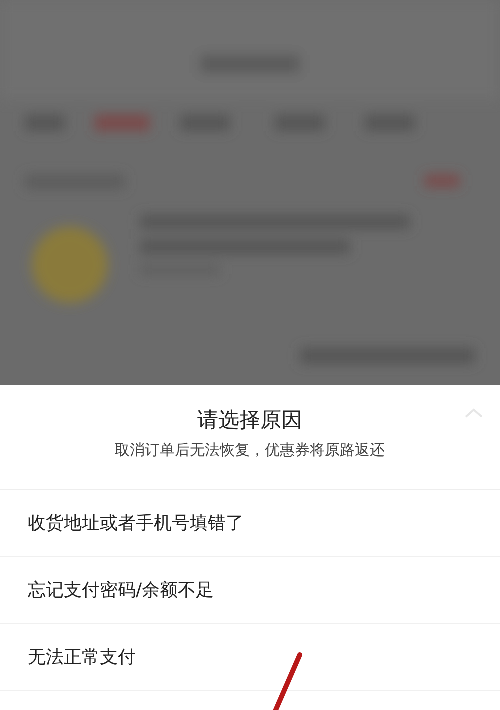  What do you see at coordinates (250, 420) in the screenshot?
I see `sheet-title: 请选择原因` at bounding box center [250, 420].